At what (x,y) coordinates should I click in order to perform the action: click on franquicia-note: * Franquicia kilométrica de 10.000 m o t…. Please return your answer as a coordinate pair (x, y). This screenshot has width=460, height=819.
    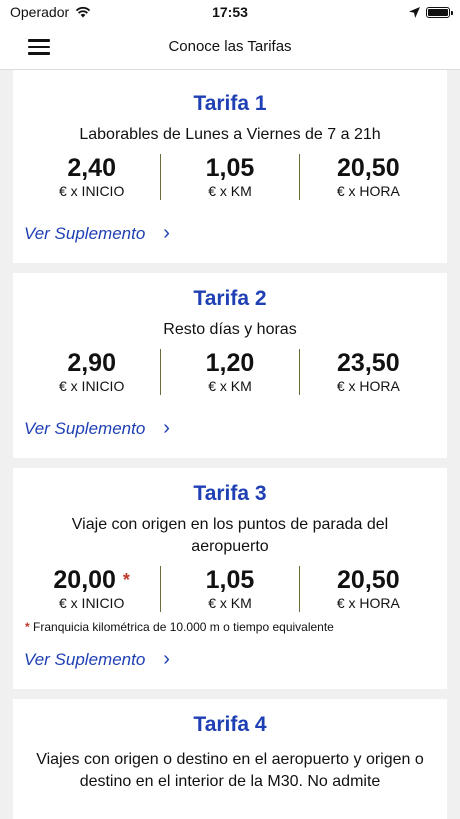
    Looking at the image, I should click on (230, 627).